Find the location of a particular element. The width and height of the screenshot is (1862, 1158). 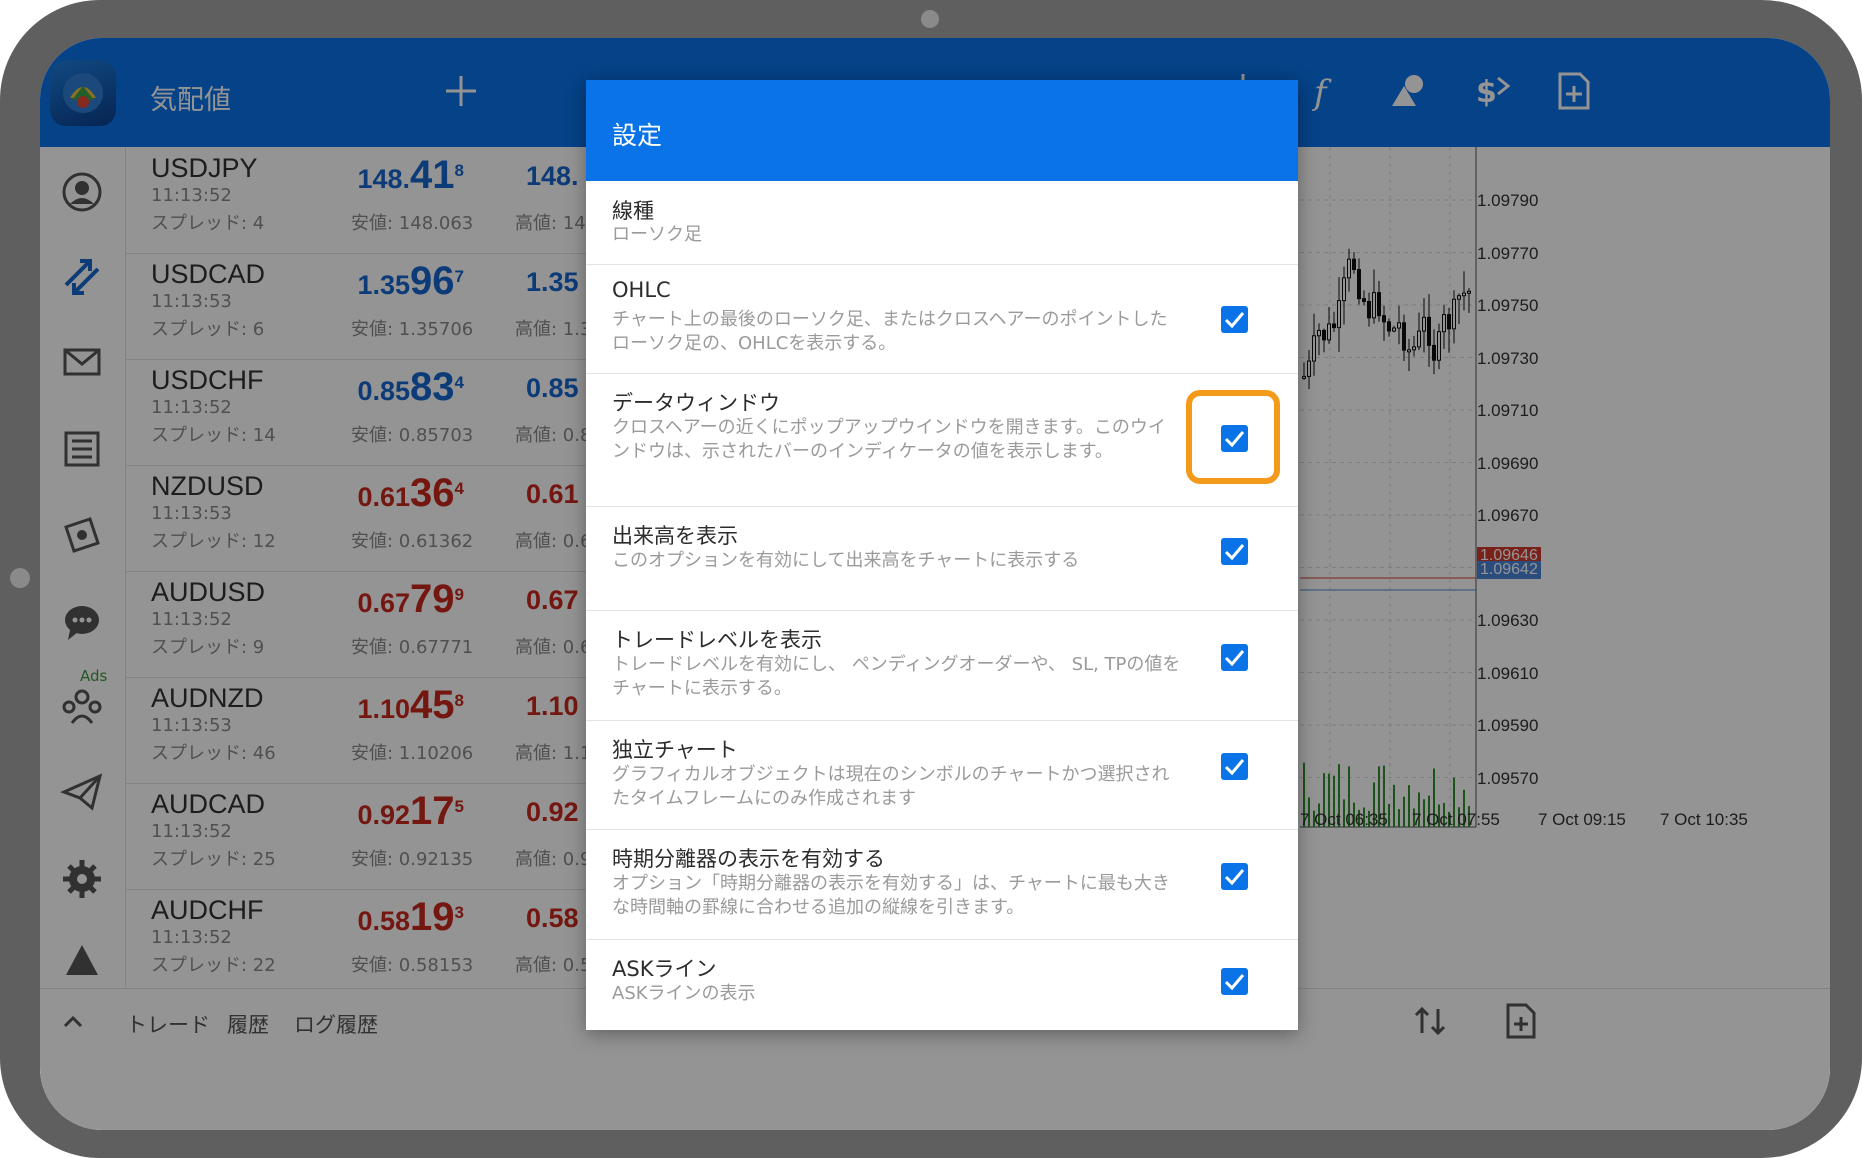

volume-checkbox is located at coordinates (1234, 551).